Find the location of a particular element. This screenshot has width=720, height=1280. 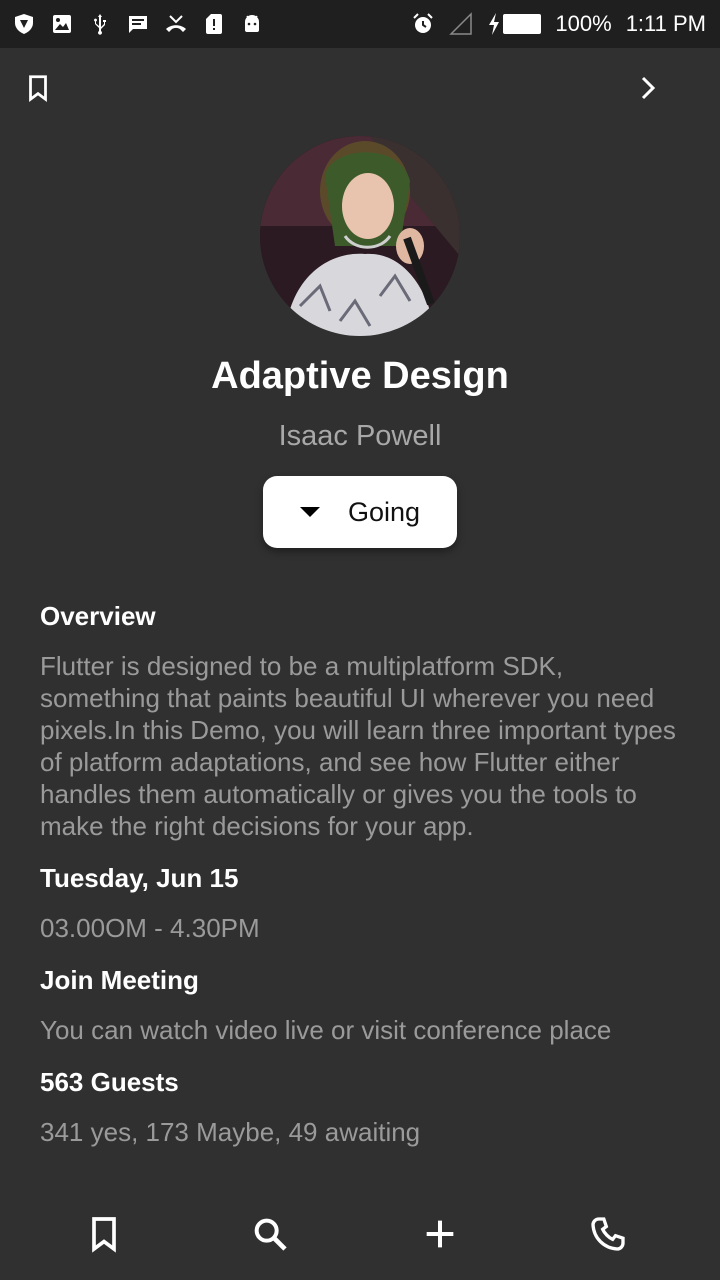

status-right-icons: 100% 1:11 PM is located at coordinates (558, 24).